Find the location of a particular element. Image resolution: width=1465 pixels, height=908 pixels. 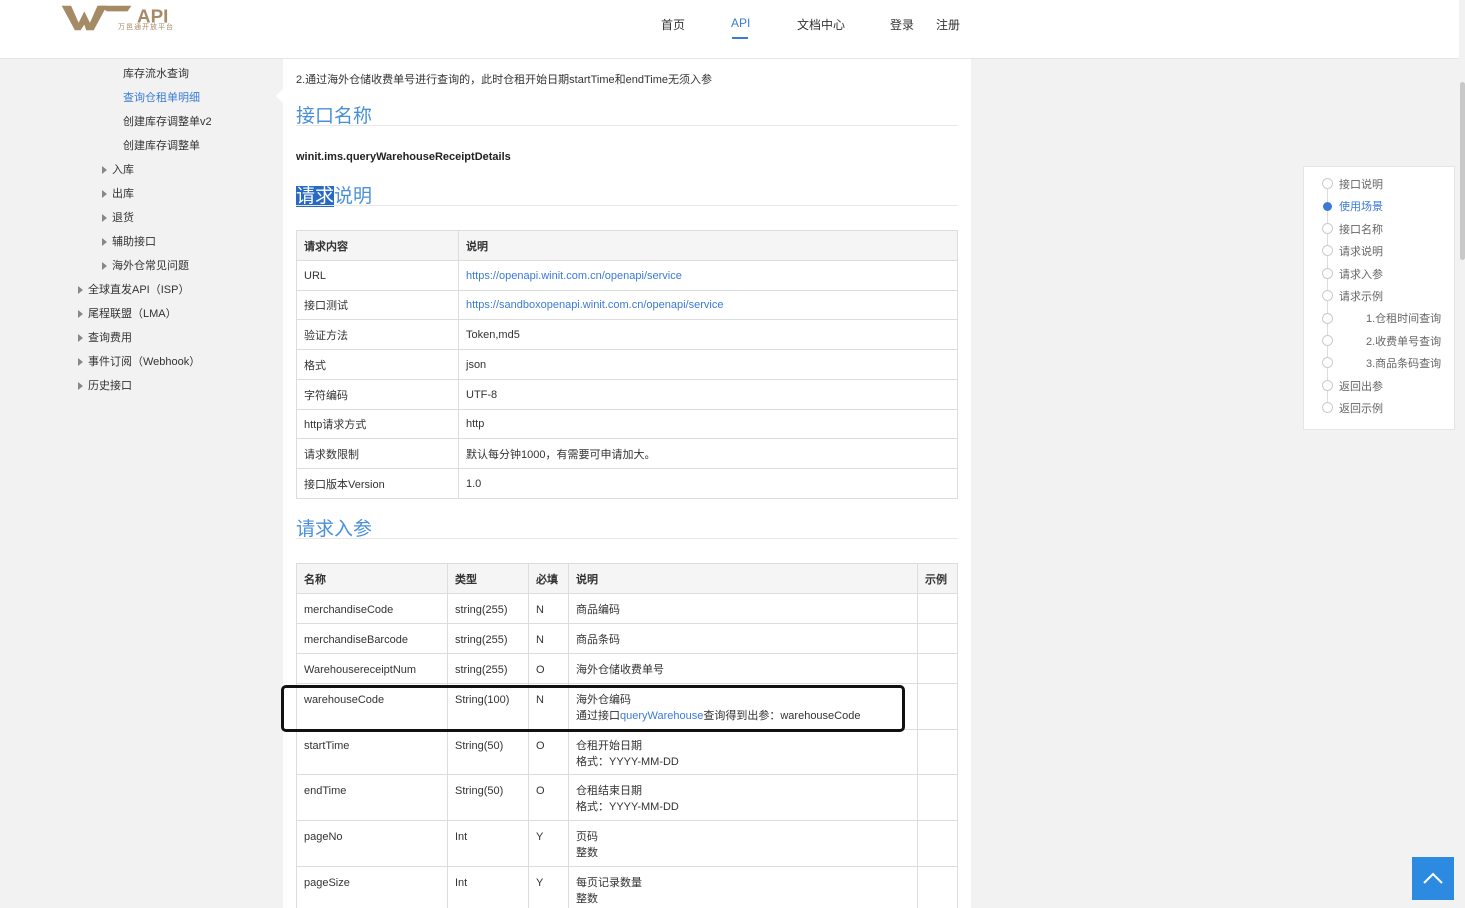

param-required: N is located at coordinates (548, 608).